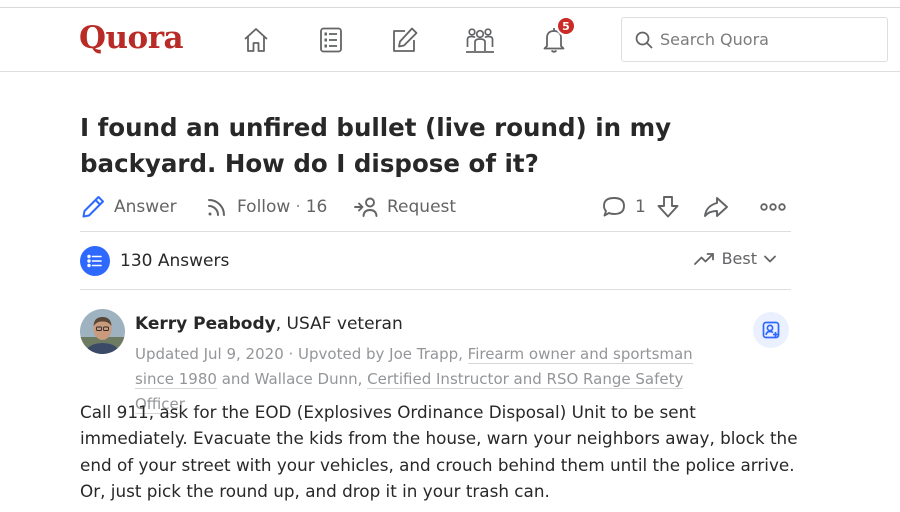 The image size is (900, 512). Describe the element at coordinates (450, 4) in the screenshot. I see `browser-top-edge` at that location.